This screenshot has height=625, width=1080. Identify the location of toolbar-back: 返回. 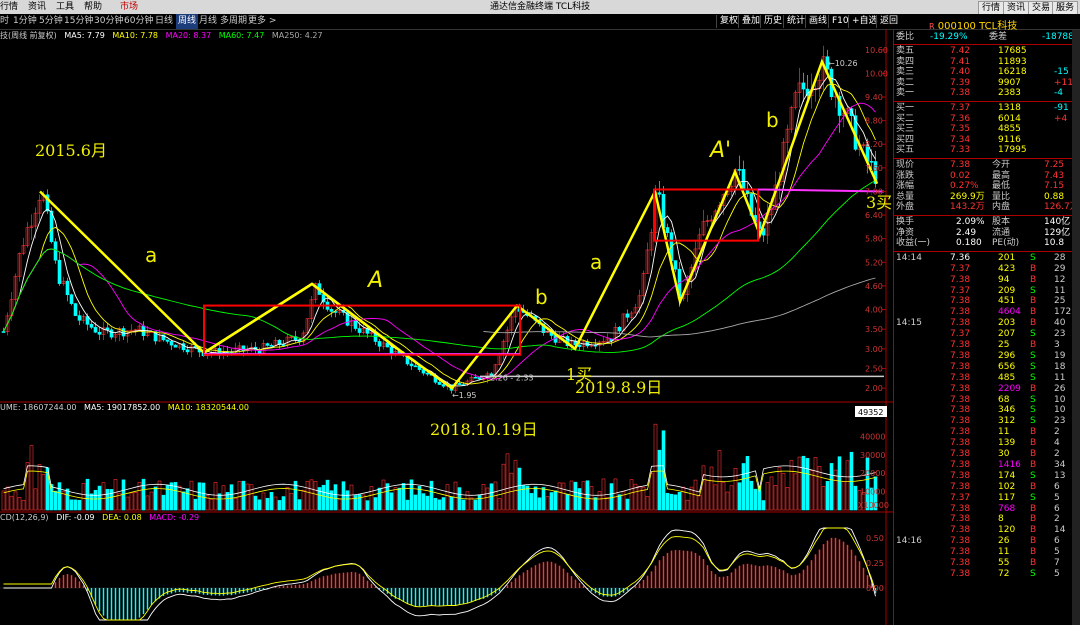
(887, 21).